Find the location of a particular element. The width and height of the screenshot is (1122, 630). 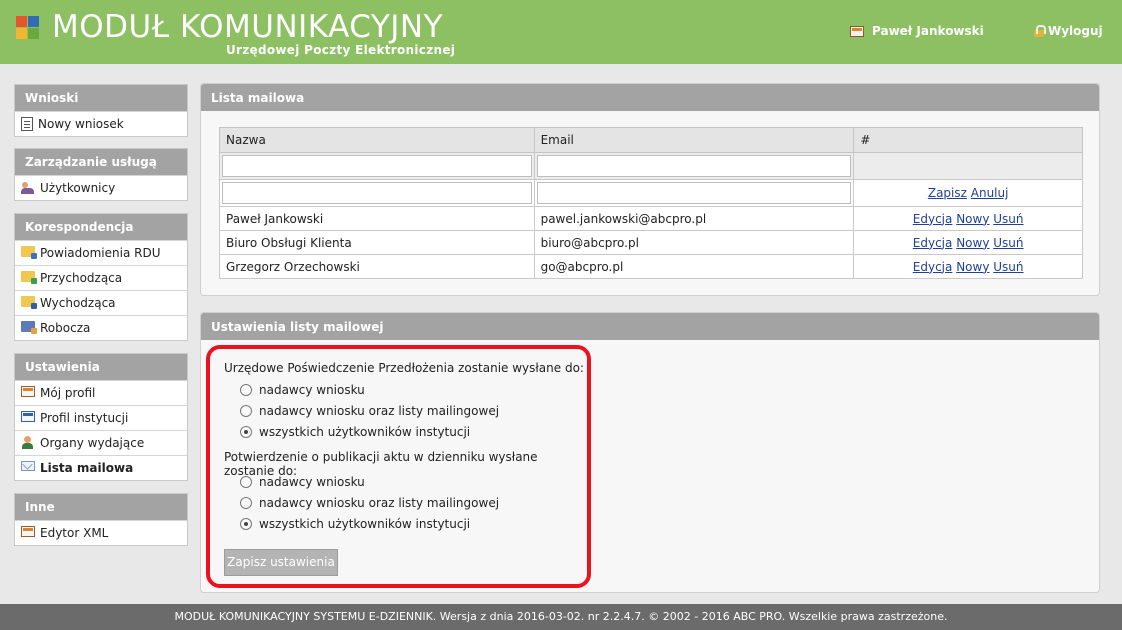

cancel-link: Anuluj is located at coordinates (990, 193).